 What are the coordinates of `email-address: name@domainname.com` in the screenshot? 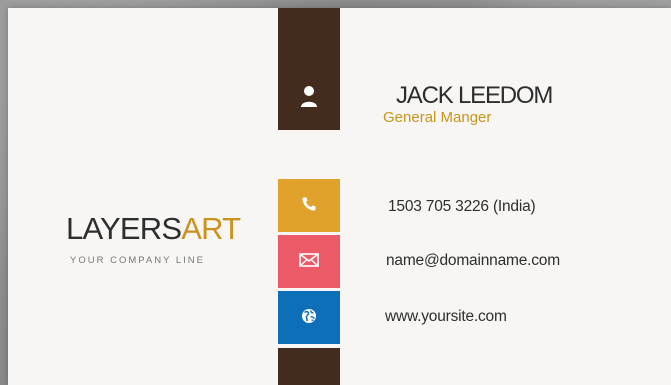 It's located at (473, 260).